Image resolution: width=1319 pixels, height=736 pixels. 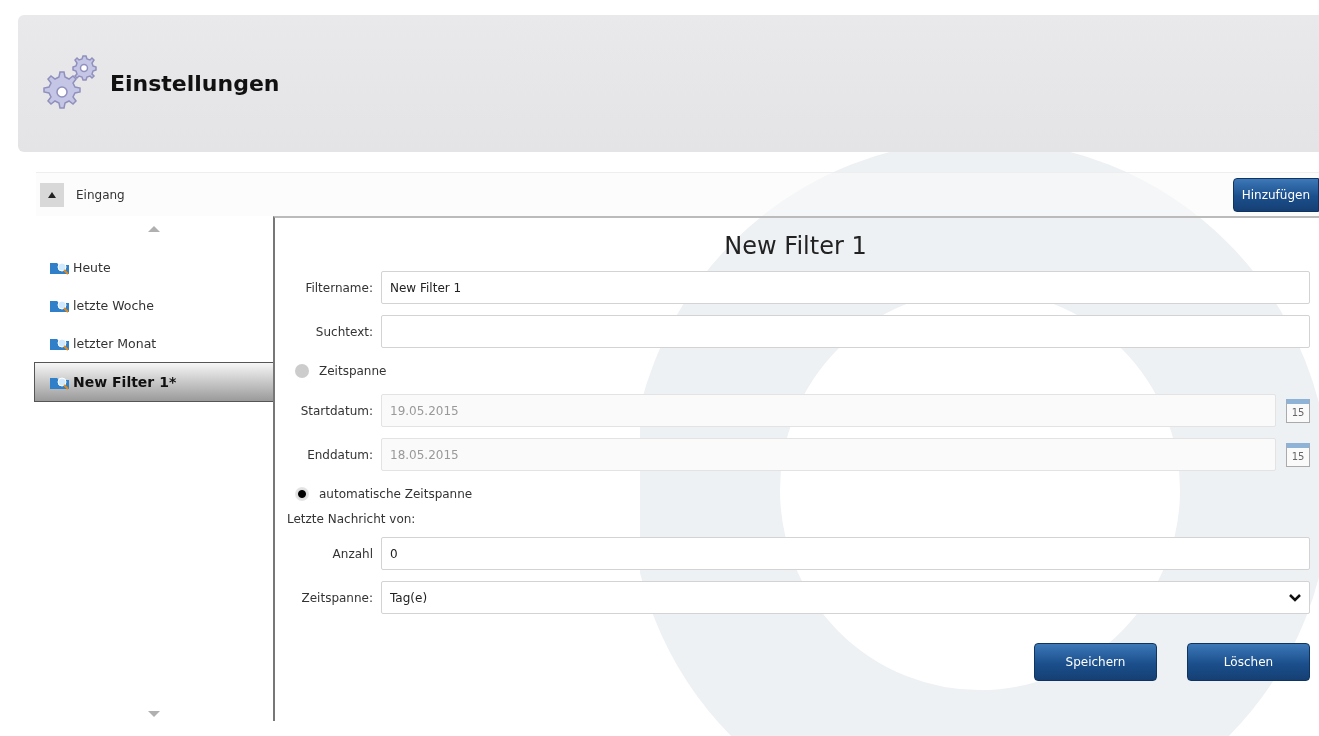 I want to click on field-label: Suchtext:, so click(x=344, y=331).